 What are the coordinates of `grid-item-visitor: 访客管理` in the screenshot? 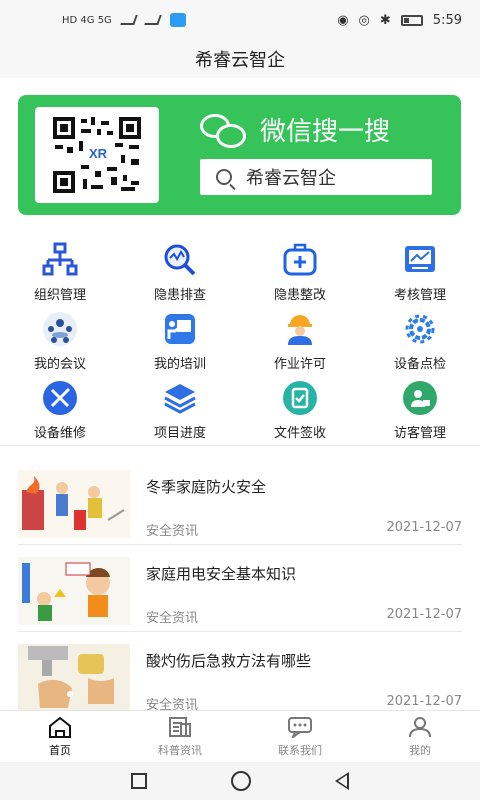 It's located at (420, 408).